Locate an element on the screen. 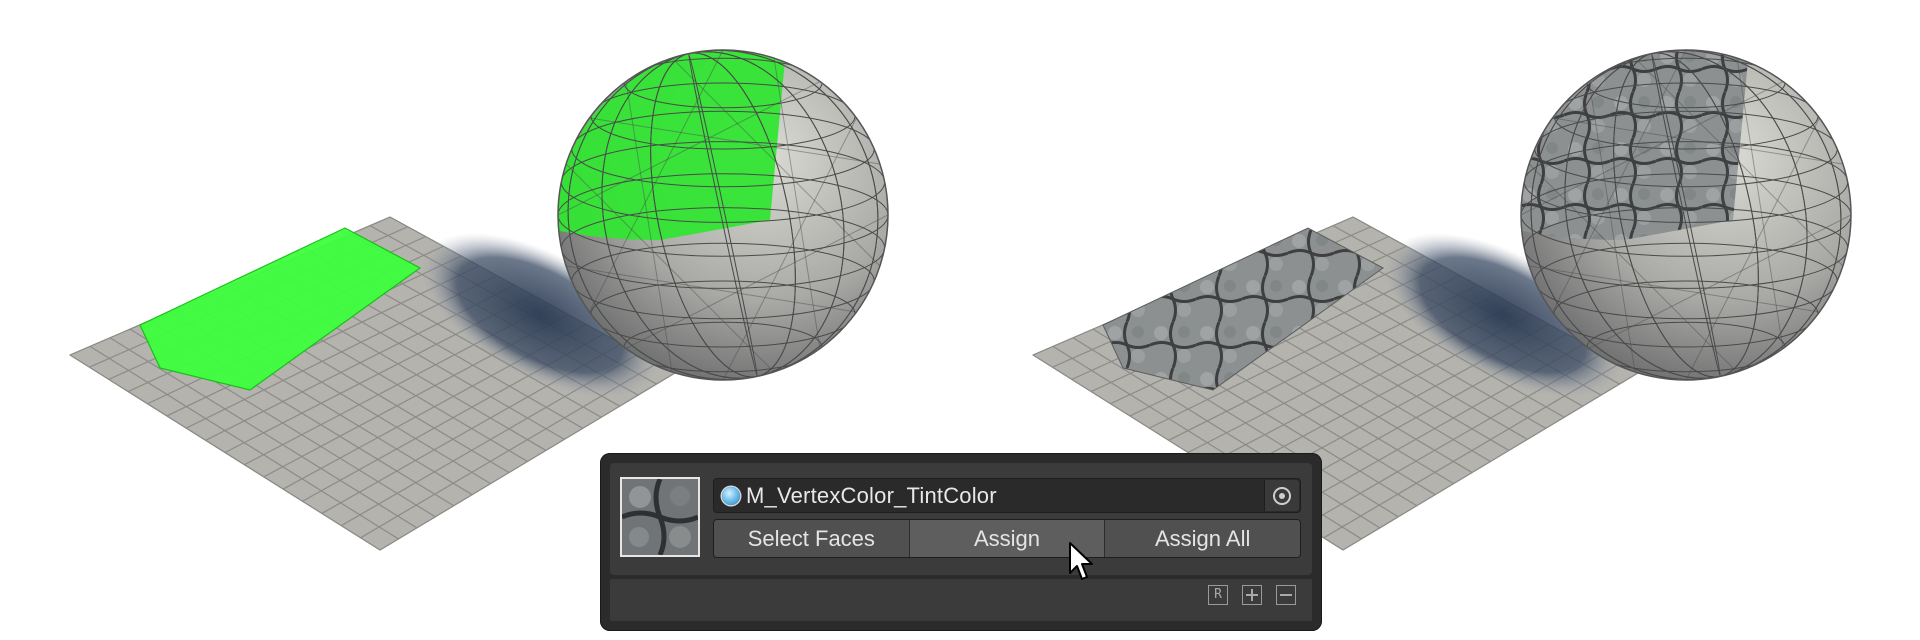 This screenshot has width=1920, height=640. panel-footer is located at coordinates (961, 600).